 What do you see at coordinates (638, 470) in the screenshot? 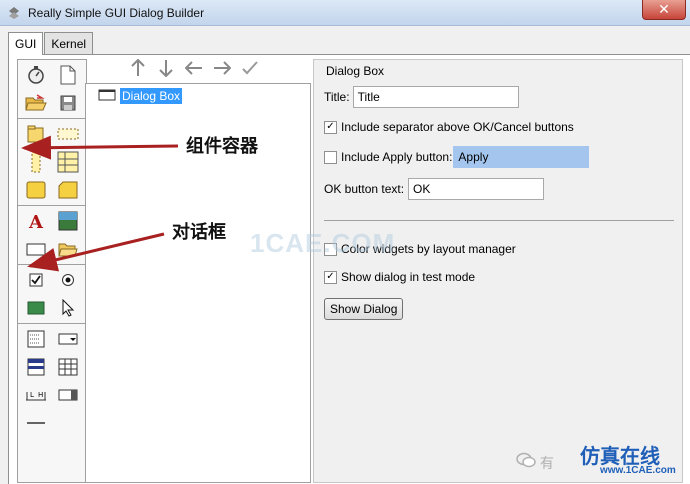
I see `brand-url: www.1CAE.com` at bounding box center [638, 470].